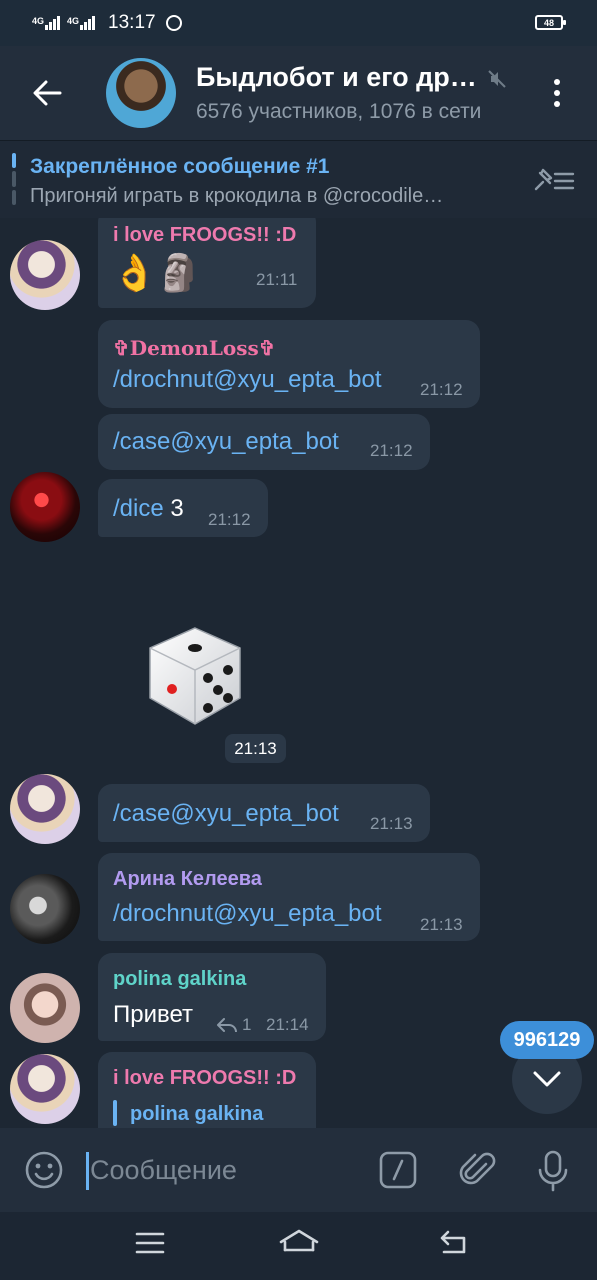  I want to click on attach-icon, so click(478, 1170).